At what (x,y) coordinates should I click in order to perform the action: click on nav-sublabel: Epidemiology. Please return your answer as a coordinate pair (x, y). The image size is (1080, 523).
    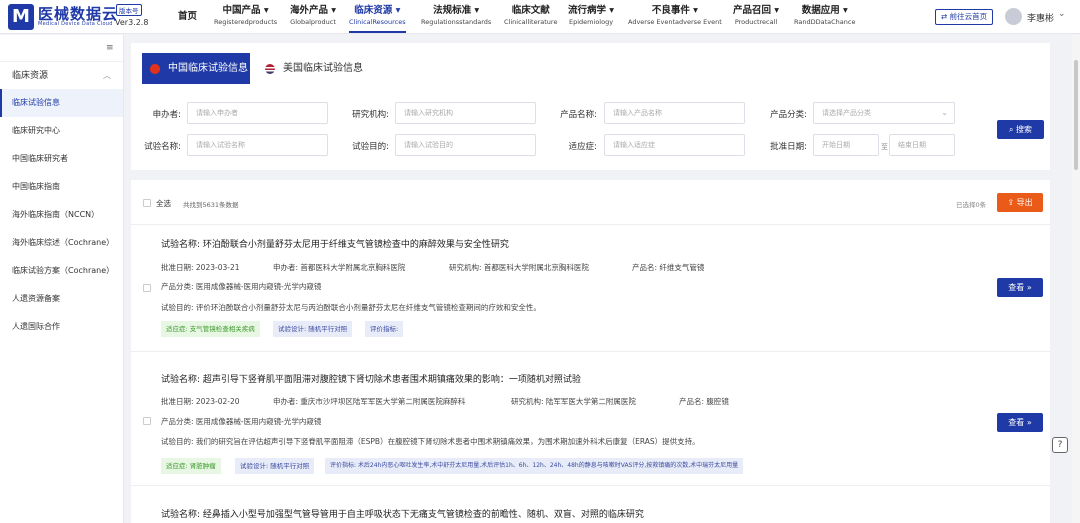
    Looking at the image, I should click on (591, 22).